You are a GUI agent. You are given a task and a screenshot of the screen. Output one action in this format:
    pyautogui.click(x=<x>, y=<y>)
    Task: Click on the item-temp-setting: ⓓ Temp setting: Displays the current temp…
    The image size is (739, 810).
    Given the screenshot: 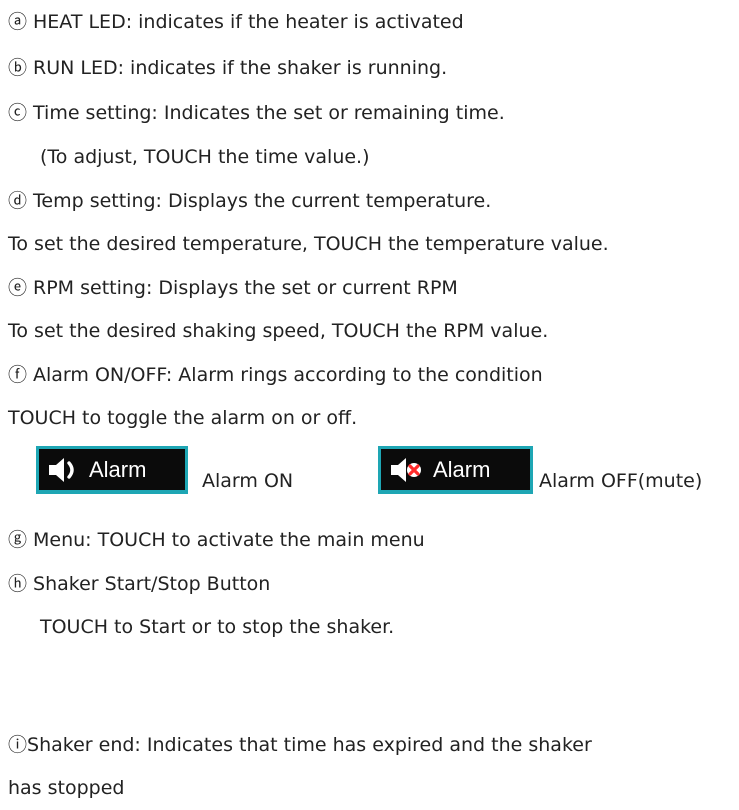 What is the action you would take?
    pyautogui.click(x=249, y=201)
    